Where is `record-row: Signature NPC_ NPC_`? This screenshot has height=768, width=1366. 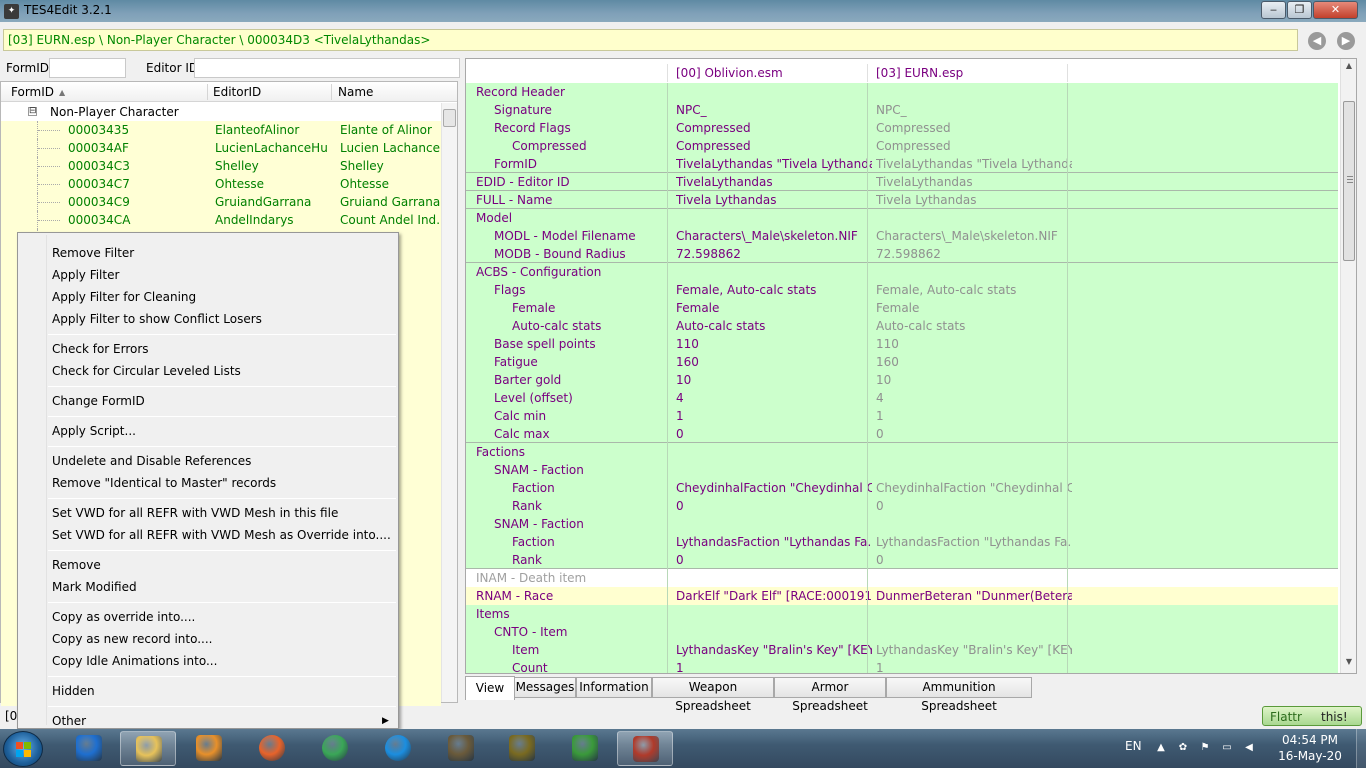 record-row: Signature NPC_ NPC_ is located at coordinates (902, 110).